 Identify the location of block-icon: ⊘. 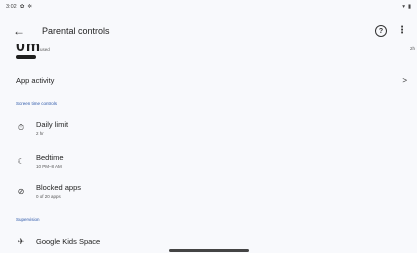
(21, 191).